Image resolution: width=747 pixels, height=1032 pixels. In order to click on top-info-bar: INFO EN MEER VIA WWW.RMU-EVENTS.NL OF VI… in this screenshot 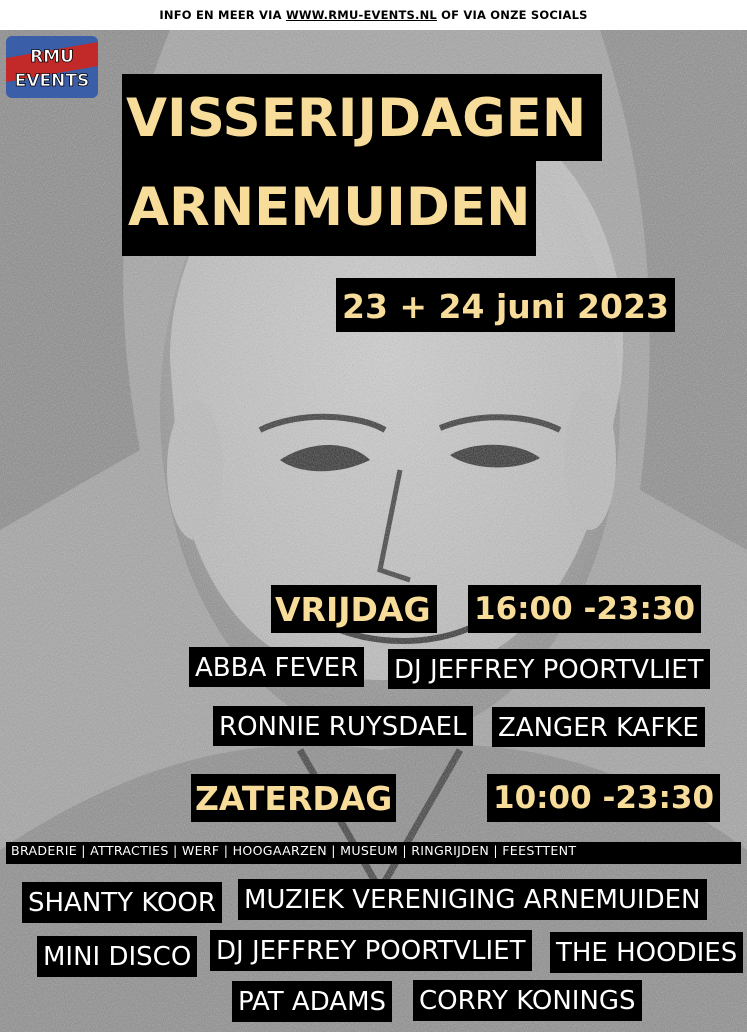, I will do `click(373, 15)`.